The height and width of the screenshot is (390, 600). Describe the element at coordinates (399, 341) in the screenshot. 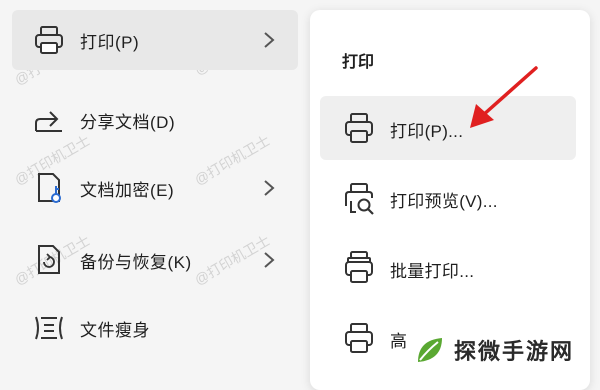

I see `submenu-item-label: 高` at that location.